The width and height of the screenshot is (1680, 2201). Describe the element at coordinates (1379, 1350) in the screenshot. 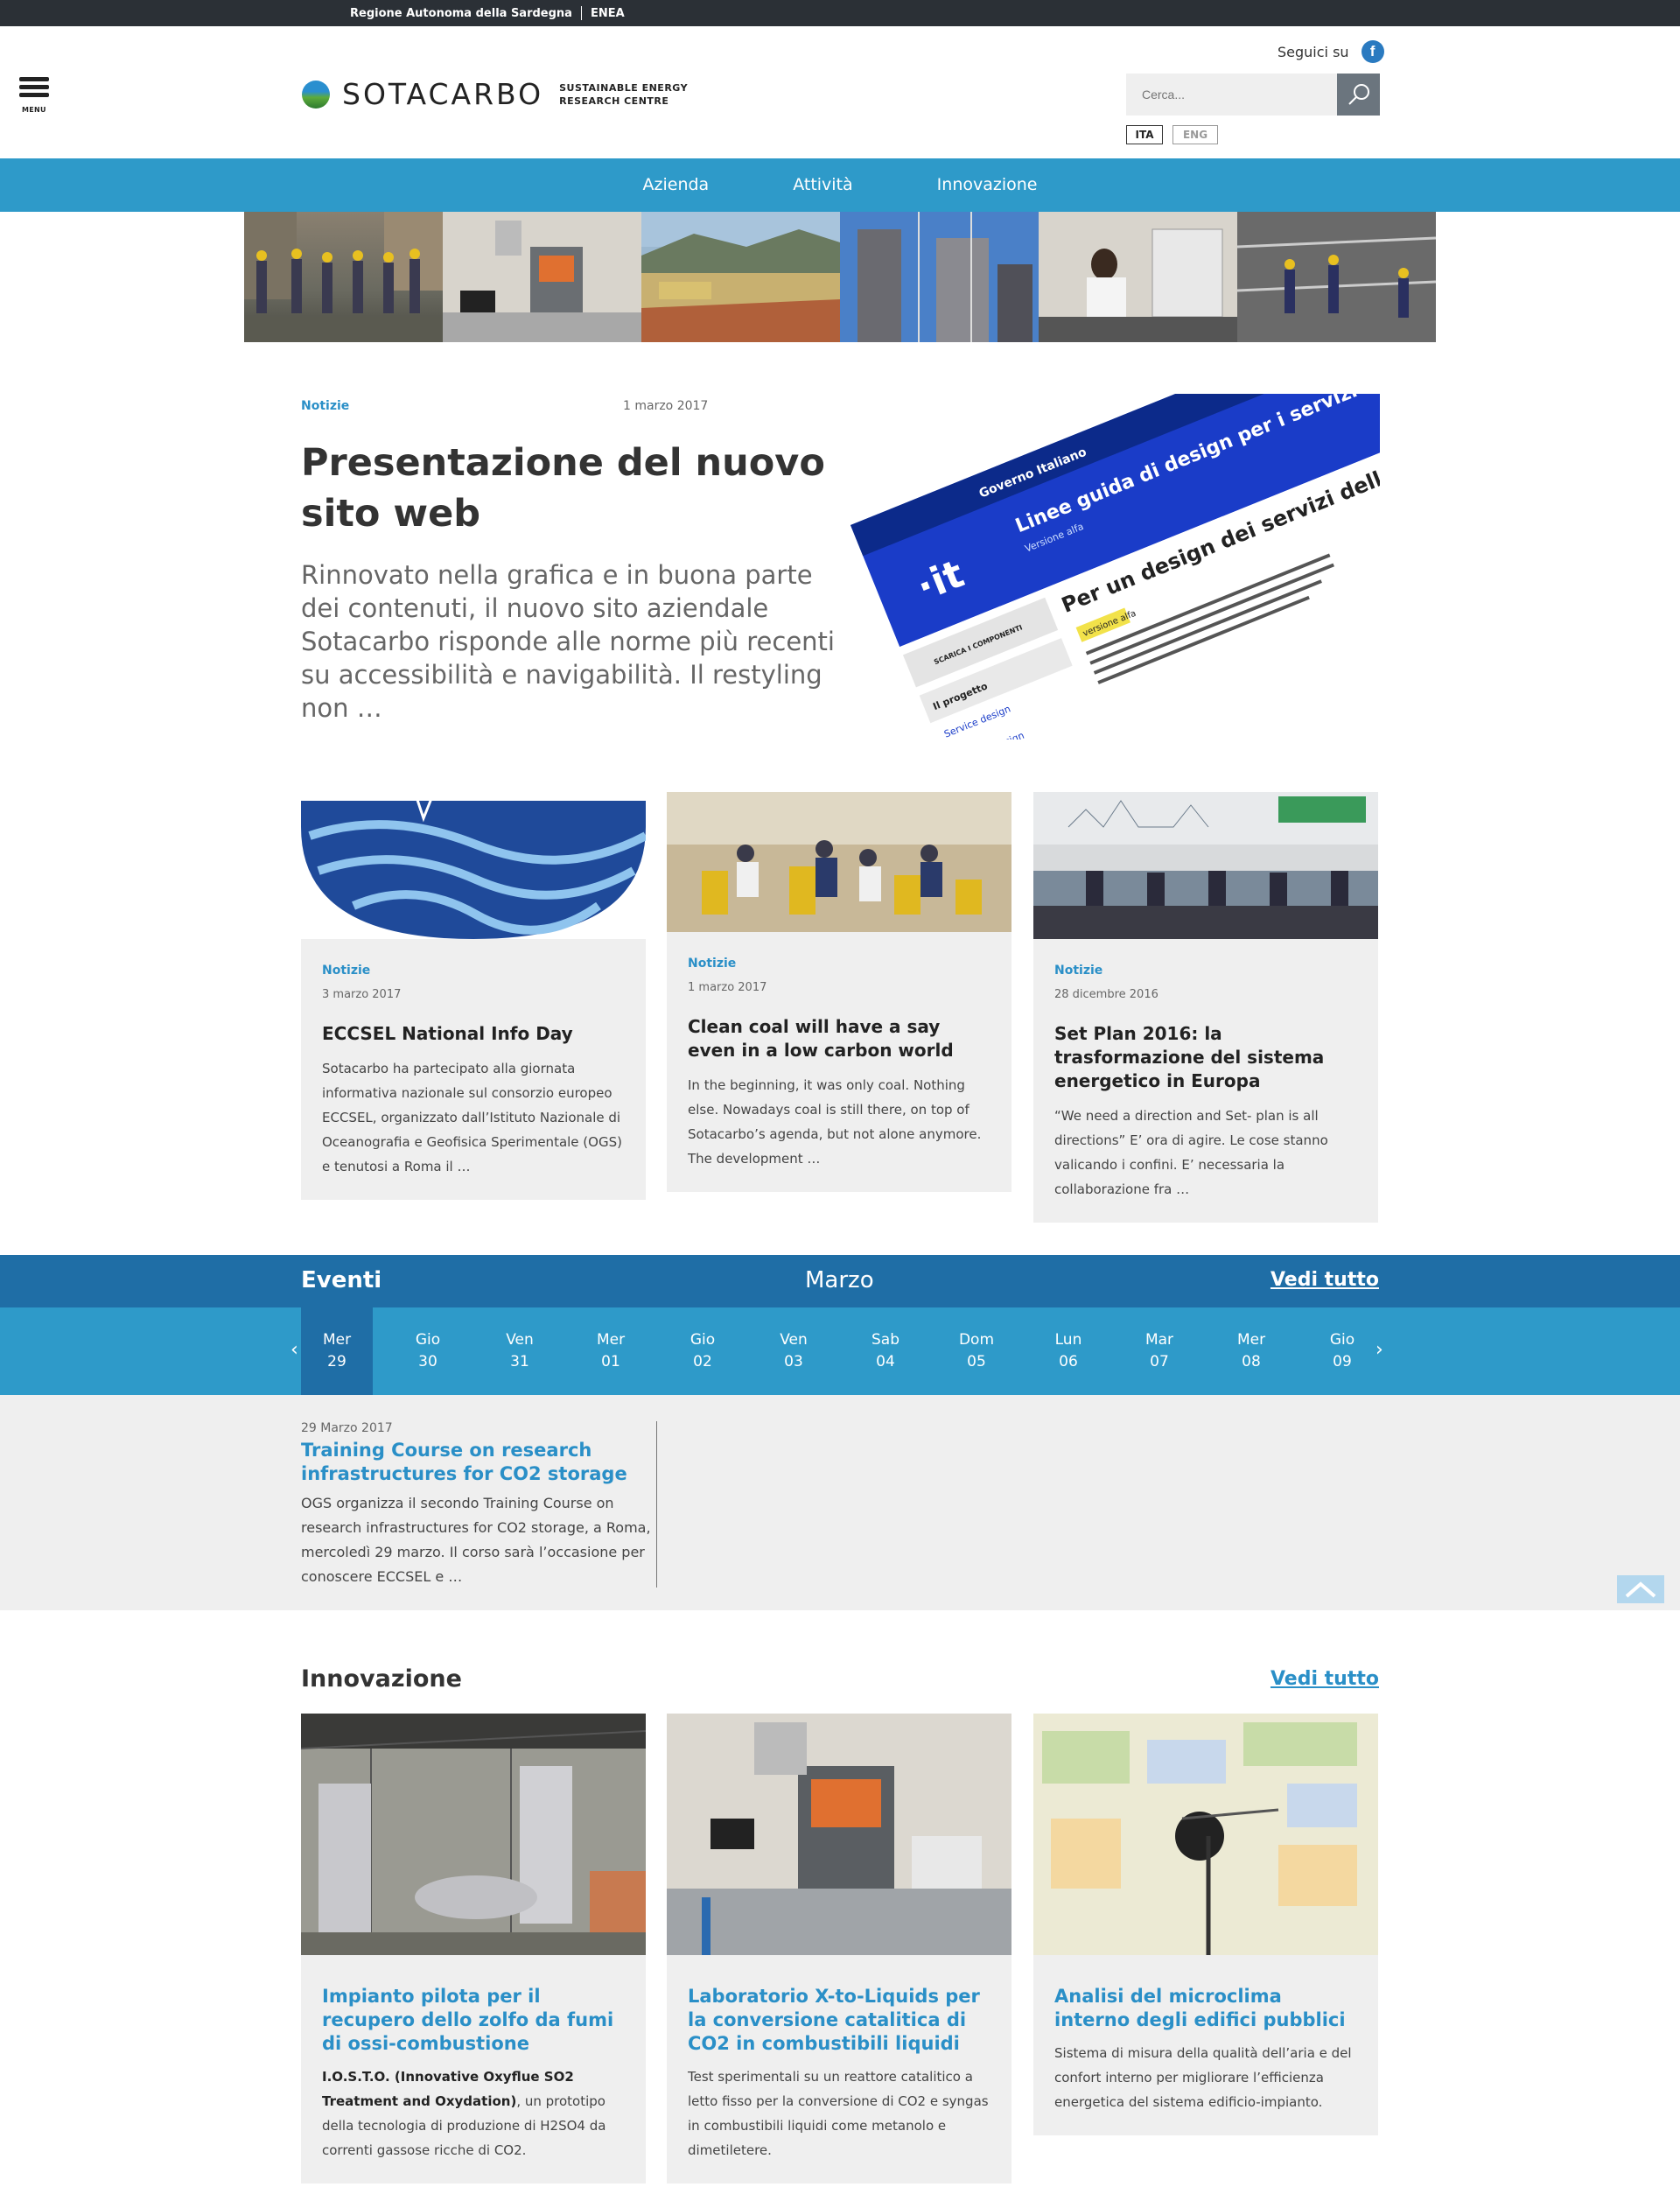

I see `chevron-right-icon: ›` at that location.